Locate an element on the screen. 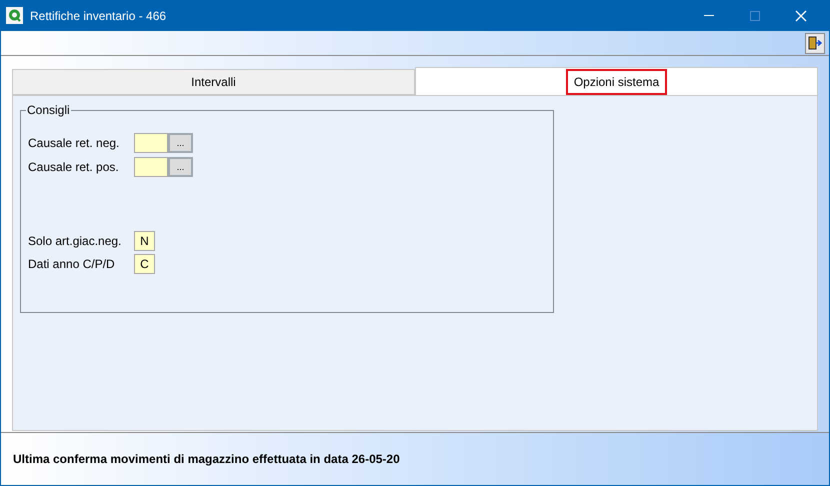  door-exit-icon is located at coordinates (815, 43).